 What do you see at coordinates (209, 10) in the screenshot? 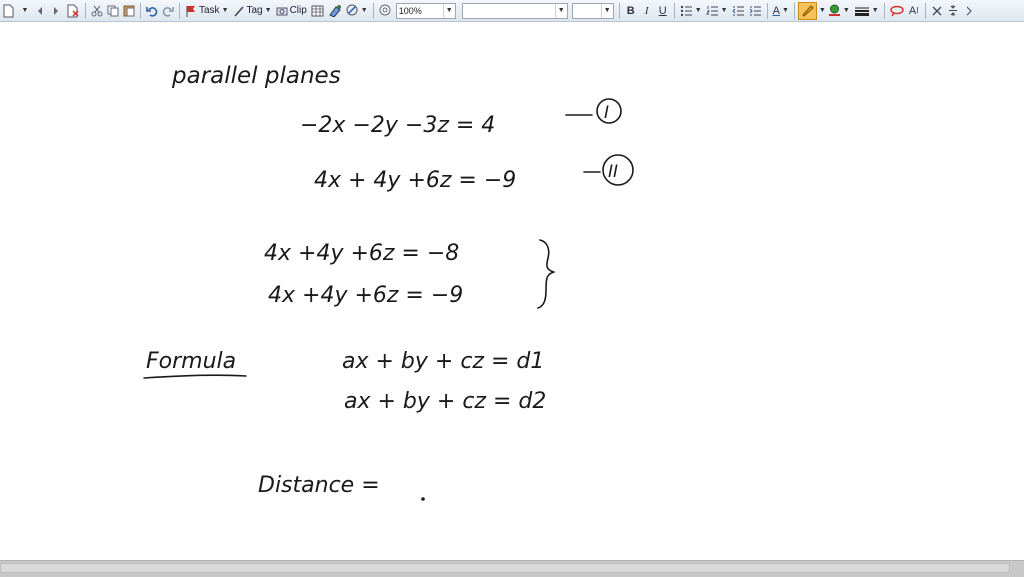
I see `task-label: Task` at bounding box center [209, 10].